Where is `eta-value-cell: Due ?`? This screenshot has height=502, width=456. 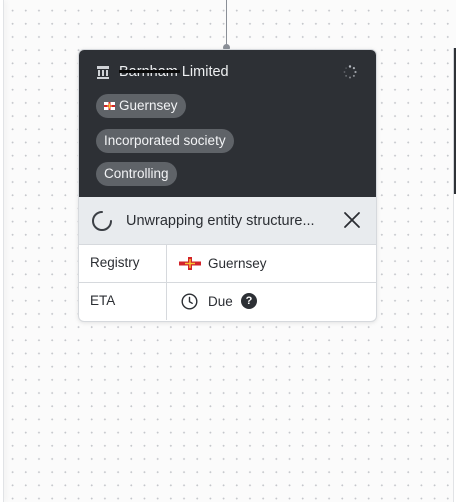 eta-value-cell: Due ? is located at coordinates (272, 301).